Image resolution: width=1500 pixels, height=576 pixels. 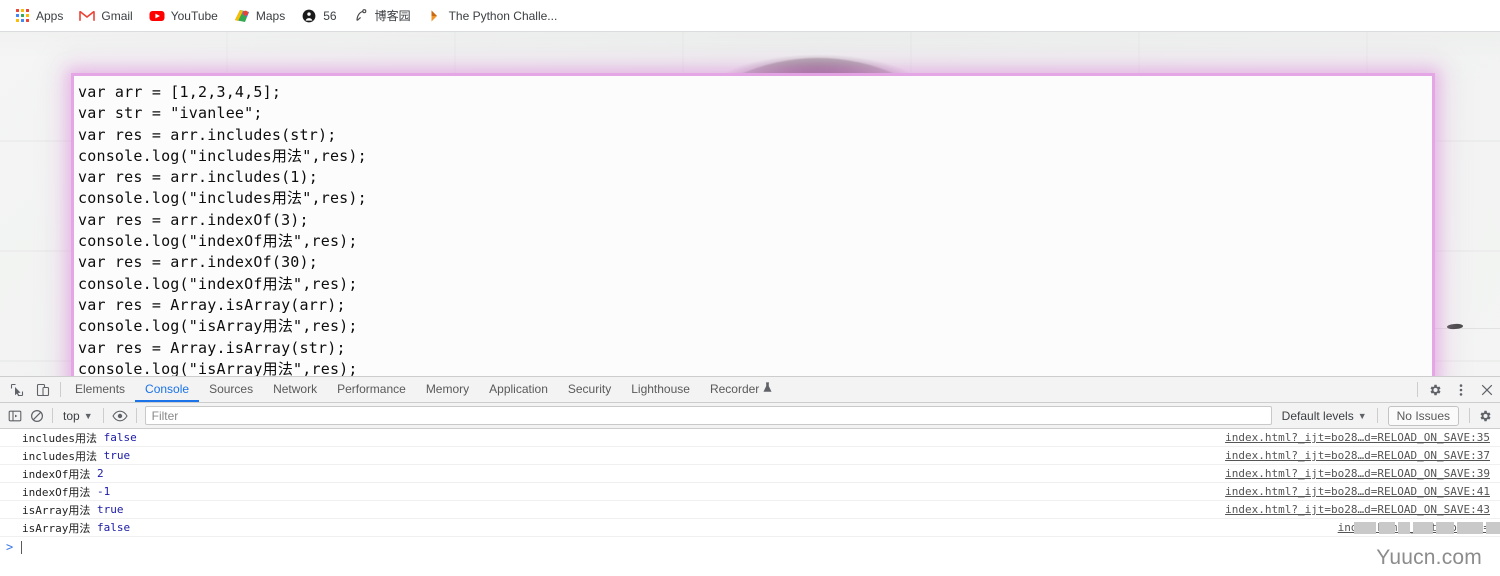 I want to click on tab-label: Security, so click(x=589, y=388).